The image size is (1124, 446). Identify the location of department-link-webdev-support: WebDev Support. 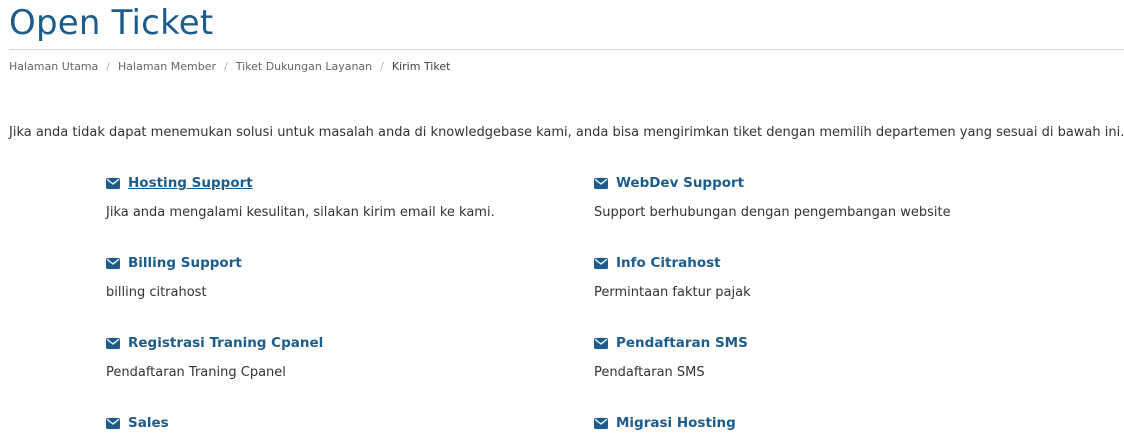
(829, 183).